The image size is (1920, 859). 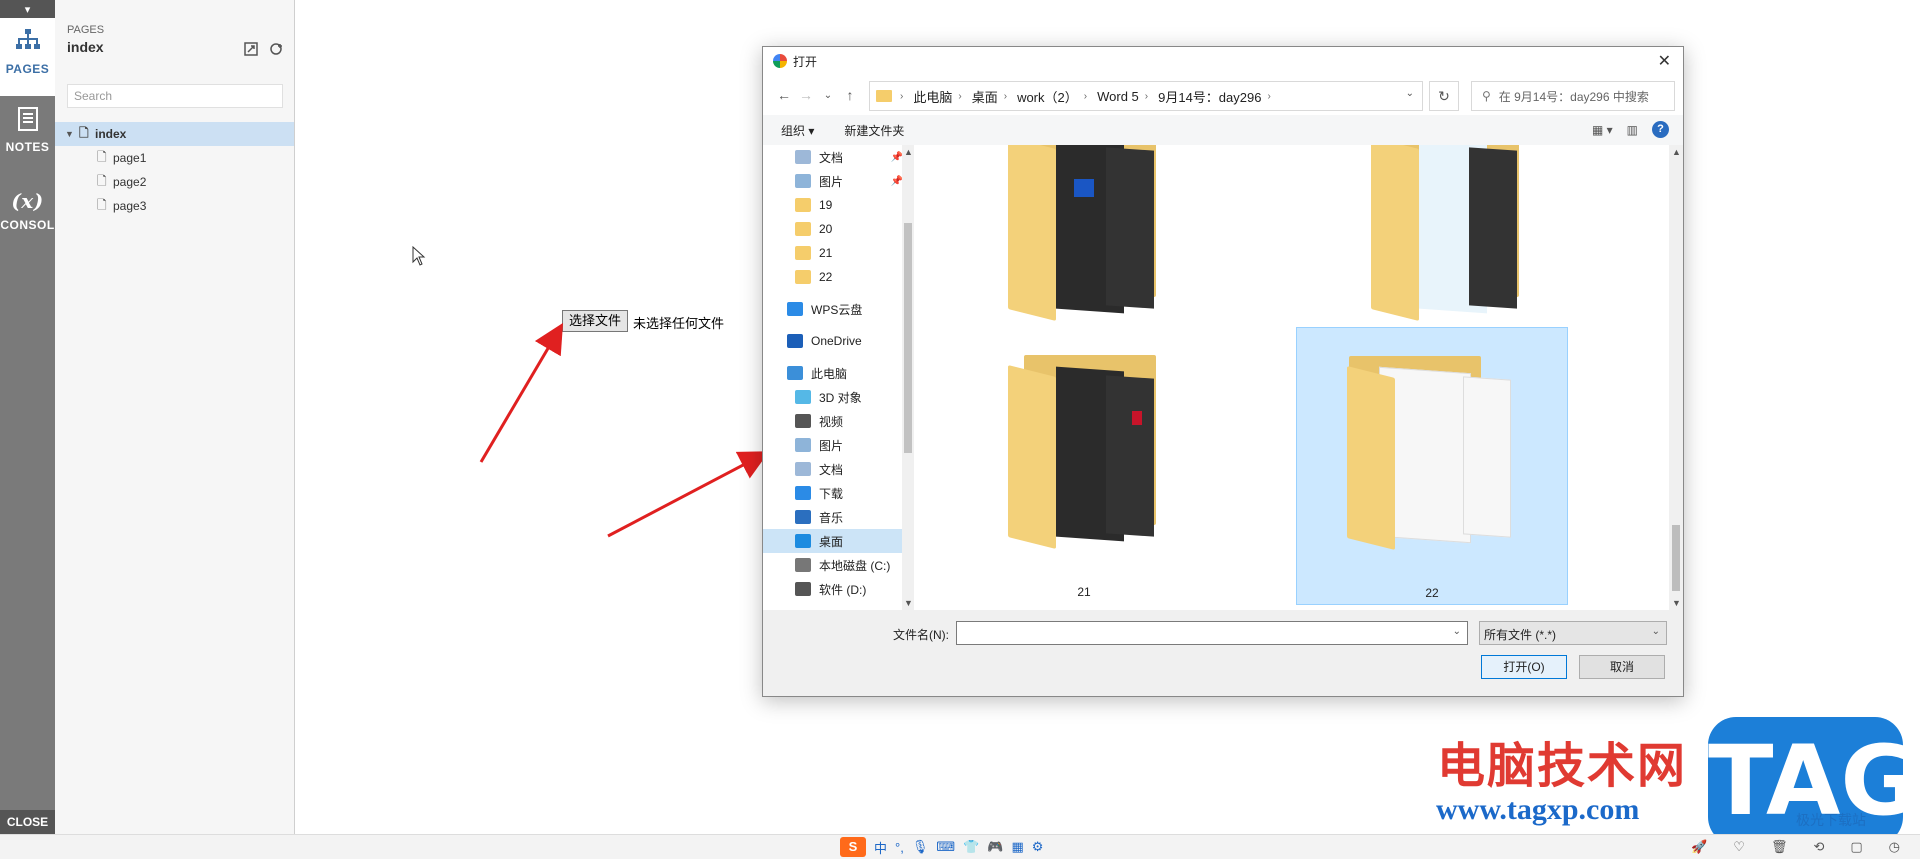 What do you see at coordinates (971, 847) in the screenshot?
I see `skin-icon: 👕` at bounding box center [971, 847].